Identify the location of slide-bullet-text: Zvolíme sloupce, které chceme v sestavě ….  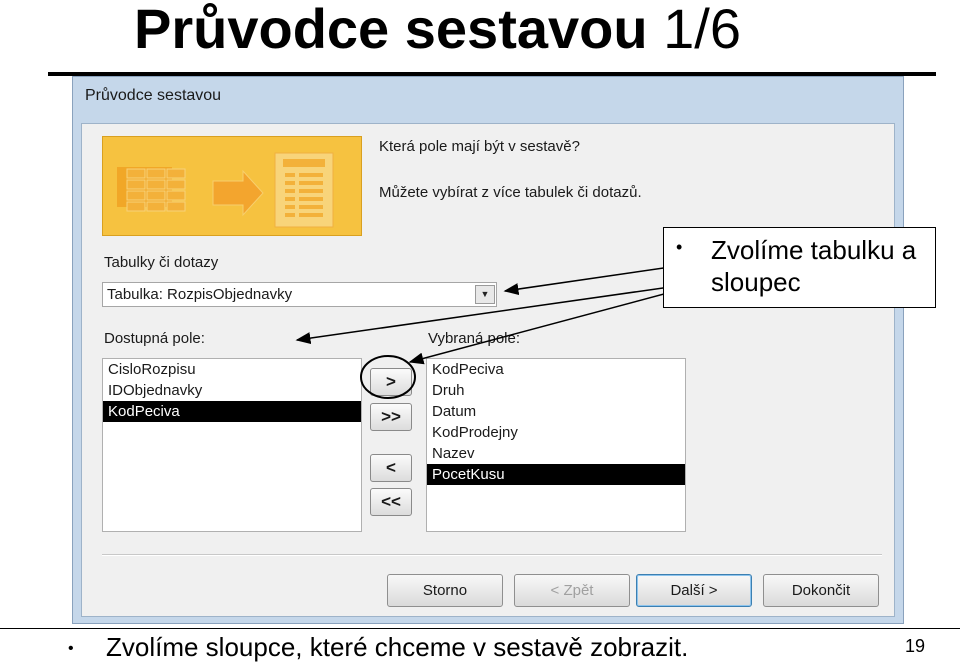
(397, 647).